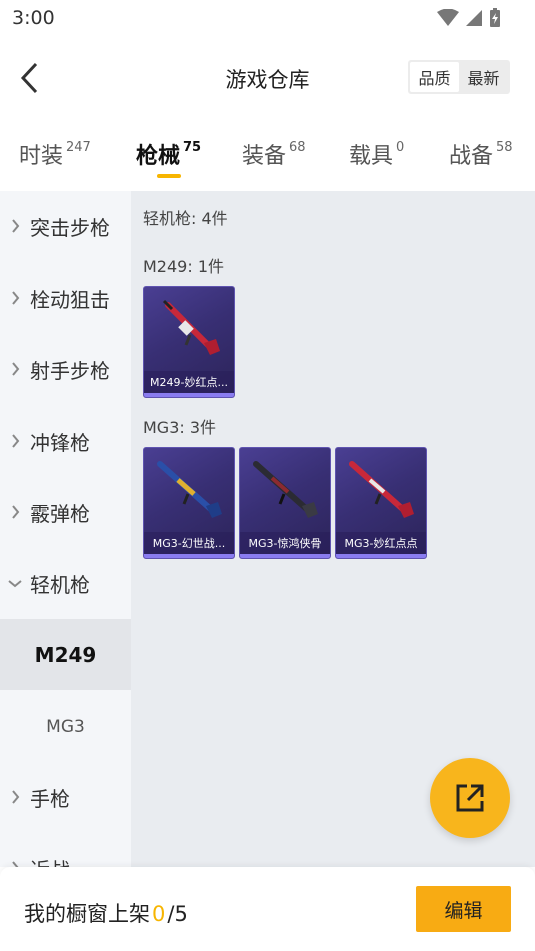  Describe the element at coordinates (504, 147) in the screenshot. I see `tab-count: 58` at that location.